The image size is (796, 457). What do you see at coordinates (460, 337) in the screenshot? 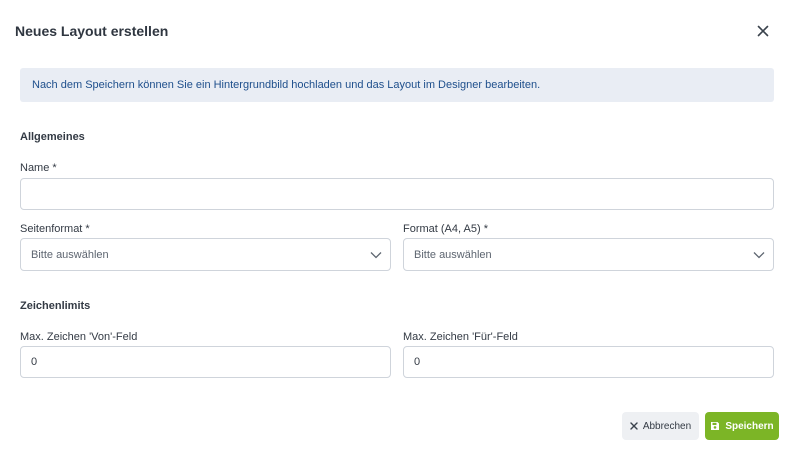
I see `to-limit-label: Max. Zeichen 'Für'-Feld` at bounding box center [460, 337].